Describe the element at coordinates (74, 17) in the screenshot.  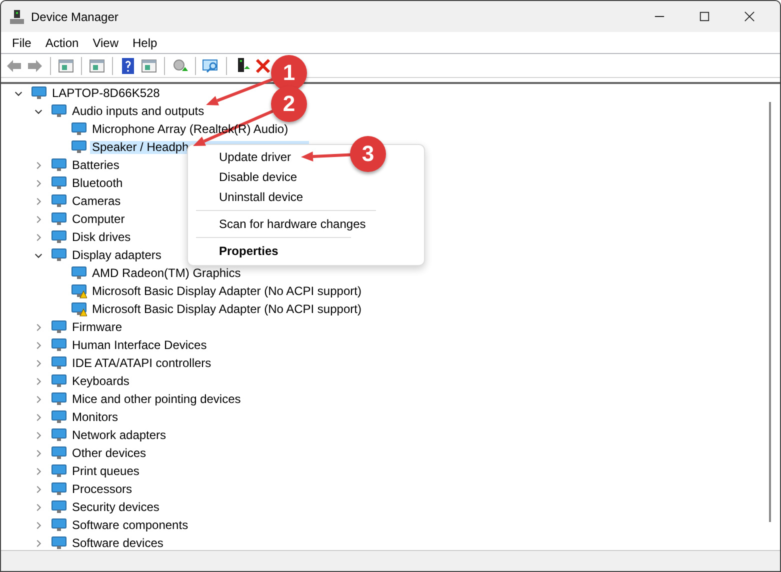
I see `window-title: Device Manager` at that location.